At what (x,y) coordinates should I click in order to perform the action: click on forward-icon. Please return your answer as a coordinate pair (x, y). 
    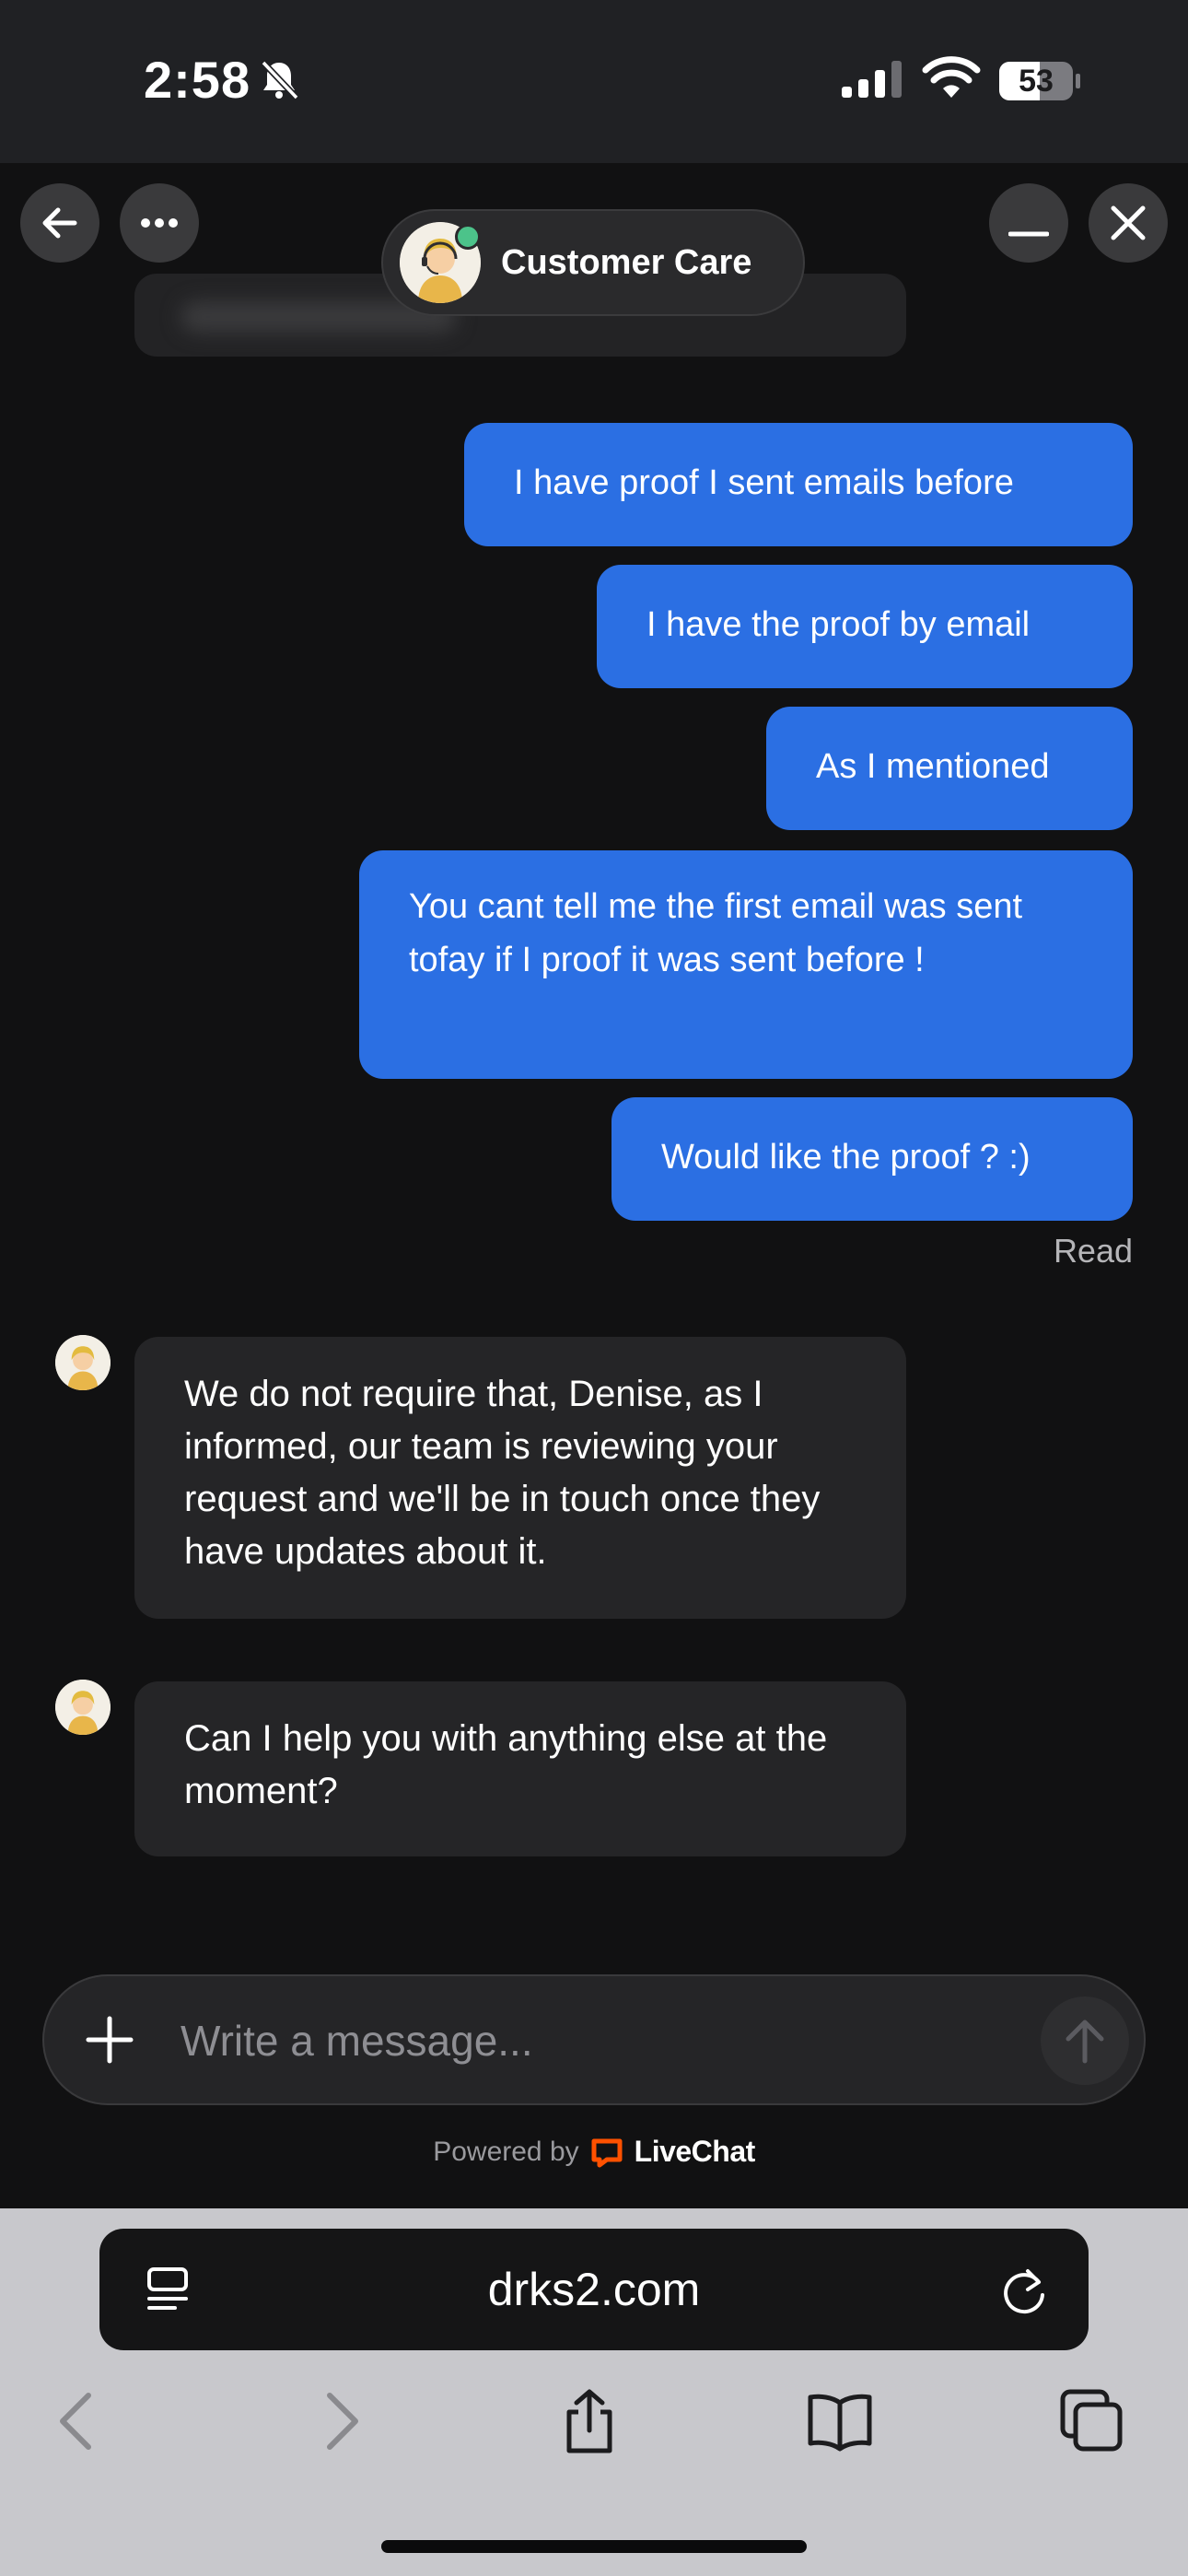
    Looking at the image, I should click on (339, 2421).